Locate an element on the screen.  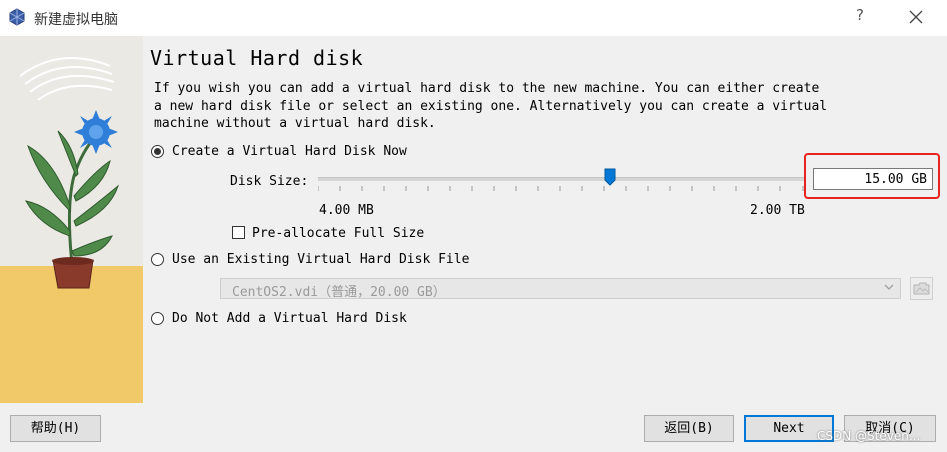
side-illustration is located at coordinates (71, 219).